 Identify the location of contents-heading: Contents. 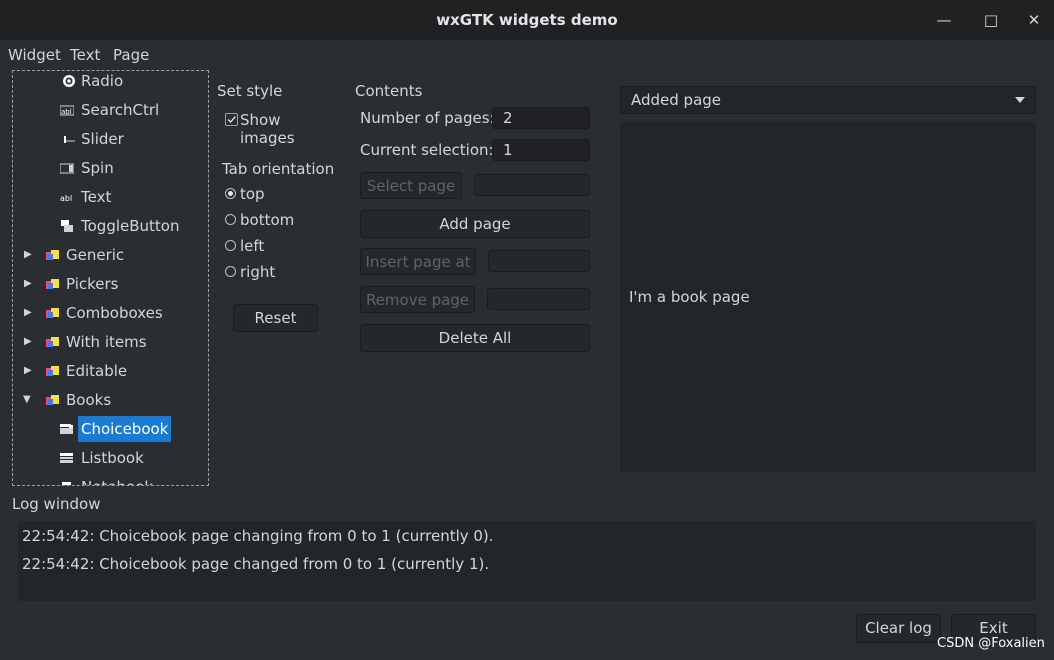
(389, 91).